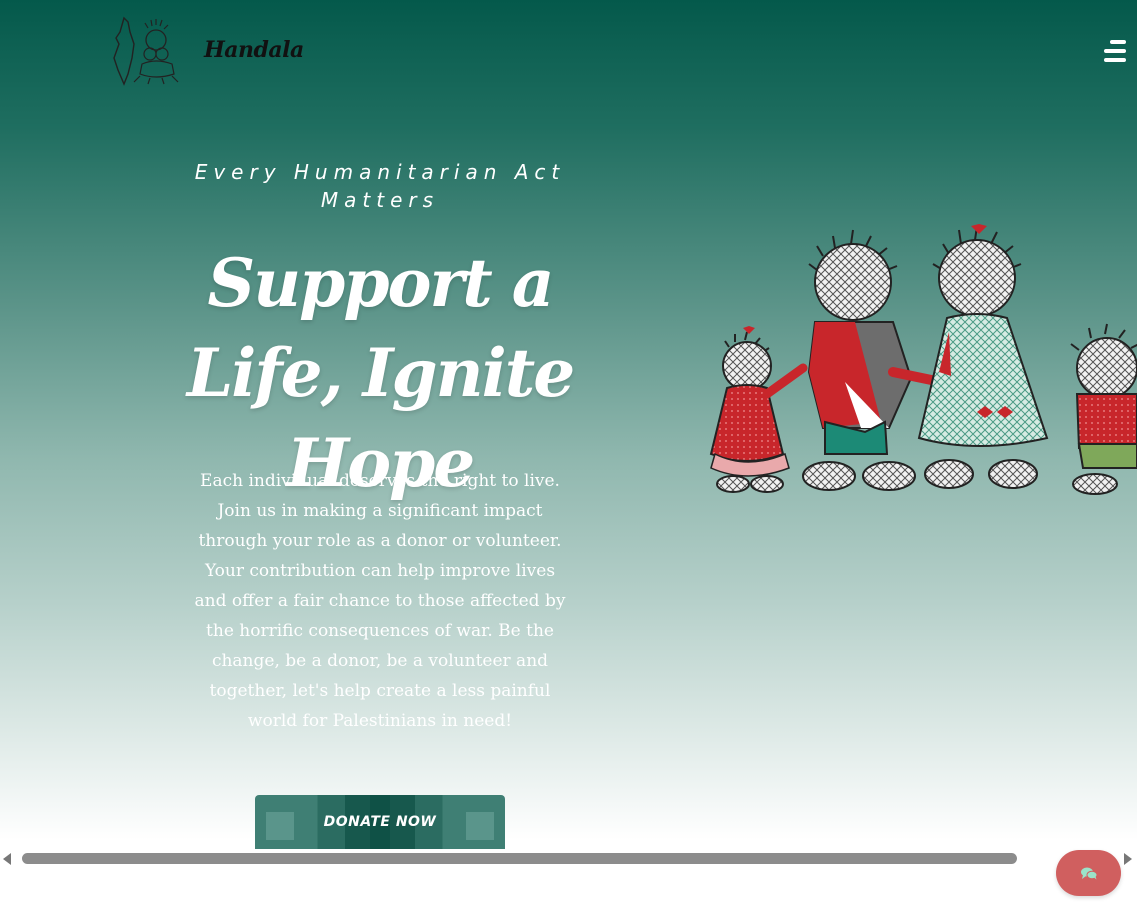  What do you see at coordinates (923, 359) in the screenshot?
I see `handala-children-illustration` at bounding box center [923, 359].